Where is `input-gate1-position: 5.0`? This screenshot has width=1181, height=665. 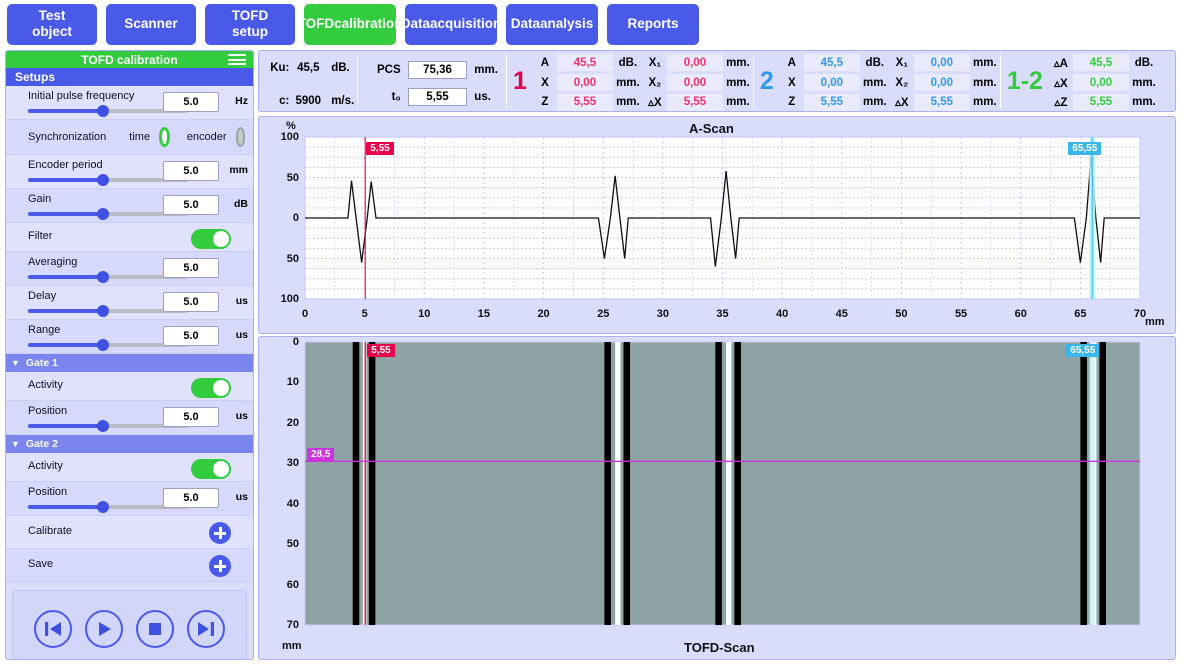
input-gate1-position: 5.0 is located at coordinates (191, 417).